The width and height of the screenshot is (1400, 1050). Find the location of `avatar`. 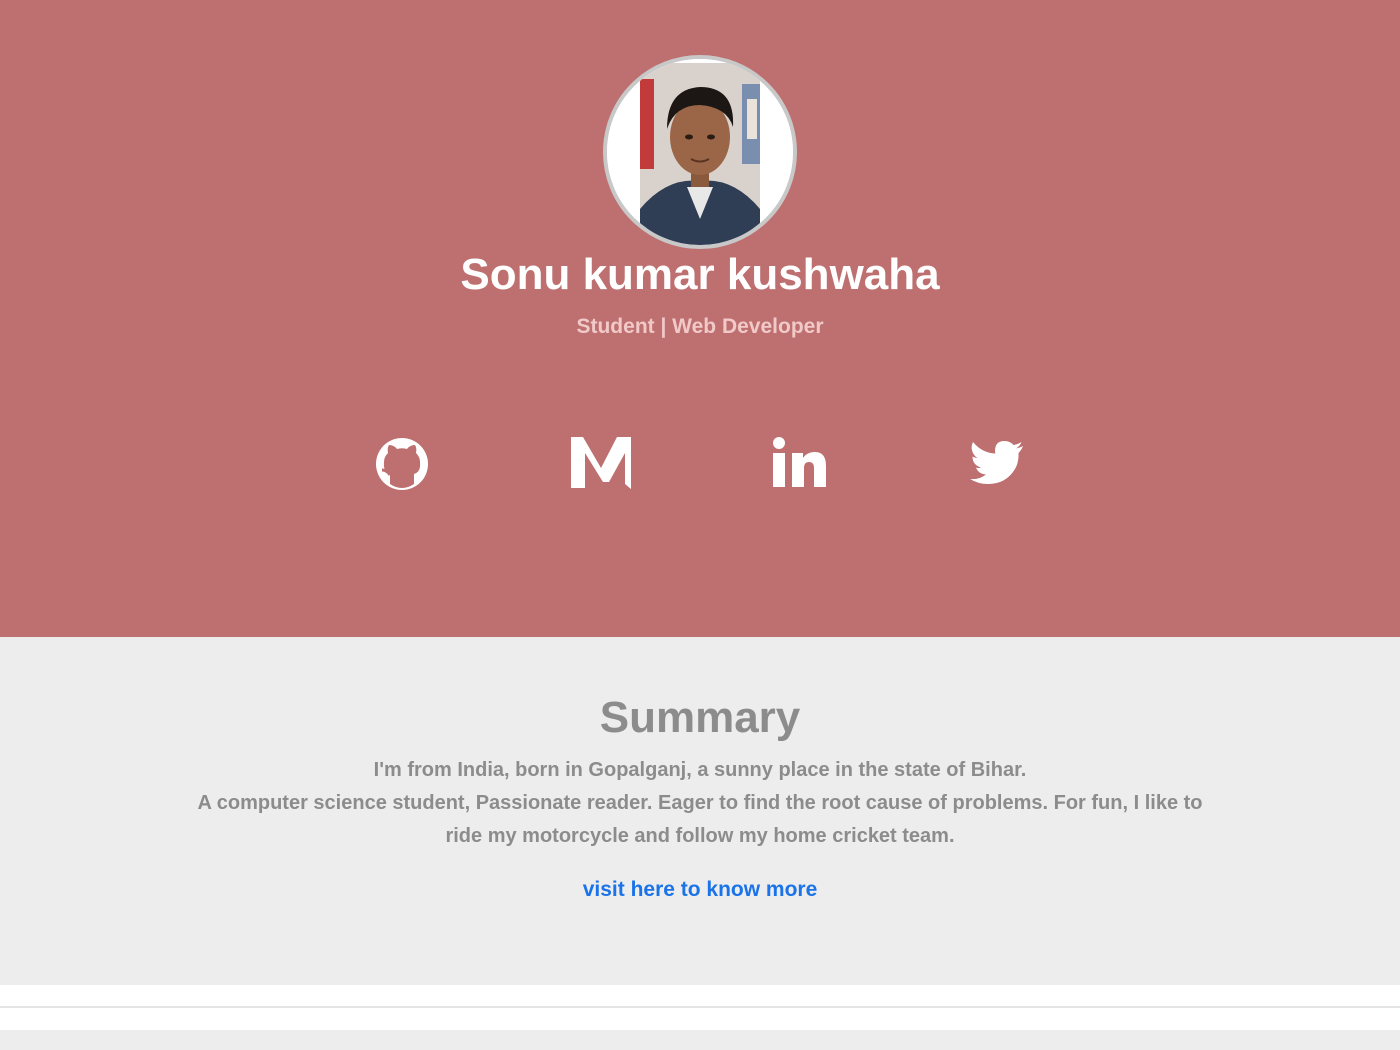

avatar is located at coordinates (700, 152).